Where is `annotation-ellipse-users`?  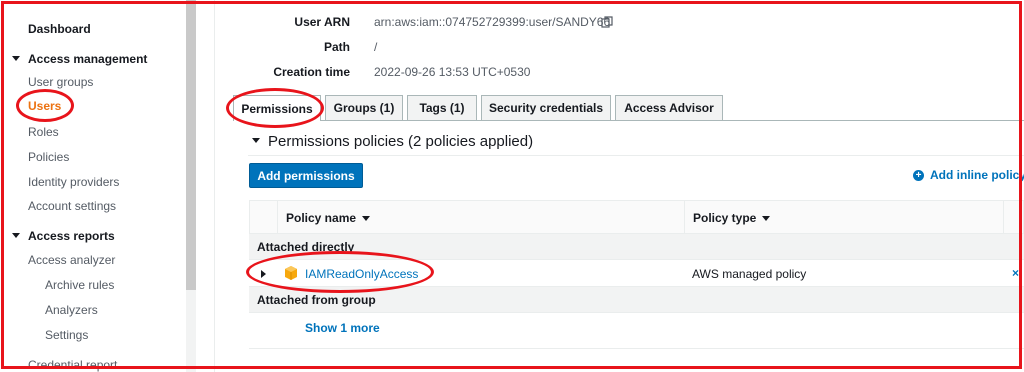 annotation-ellipse-users is located at coordinates (45, 105).